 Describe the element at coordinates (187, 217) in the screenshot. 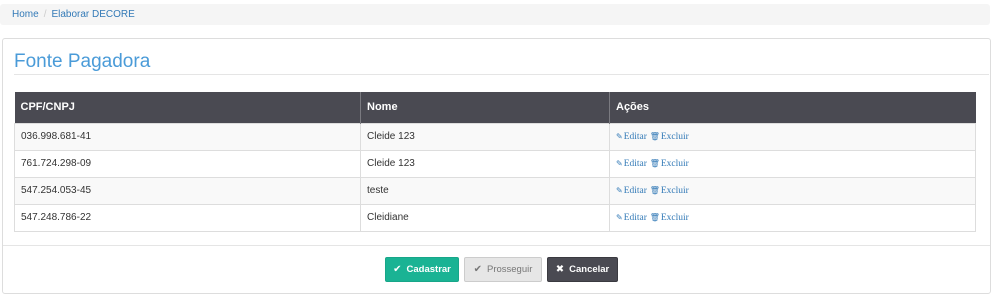

I see `cell-cpf: 547.248.786-22` at that location.